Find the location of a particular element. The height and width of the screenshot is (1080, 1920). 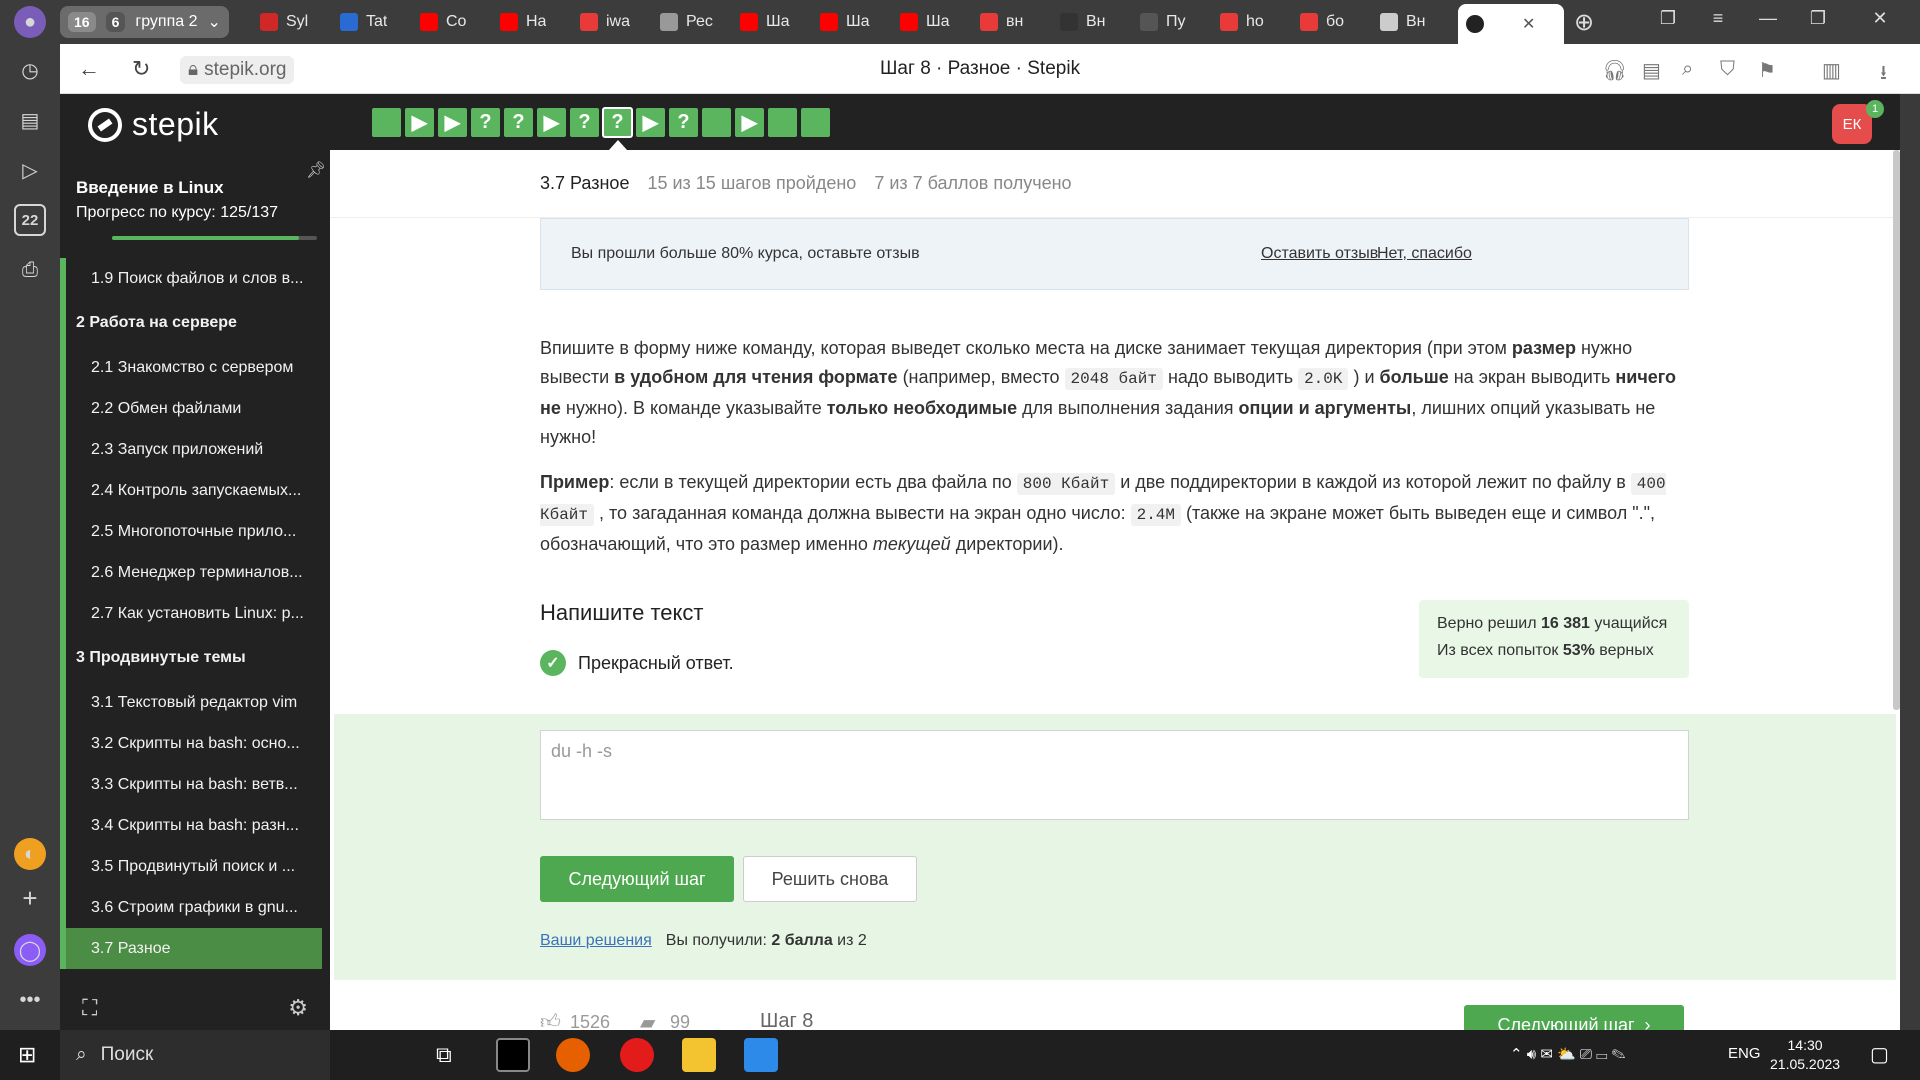

video-icon: ▷ is located at coordinates (30, 170).